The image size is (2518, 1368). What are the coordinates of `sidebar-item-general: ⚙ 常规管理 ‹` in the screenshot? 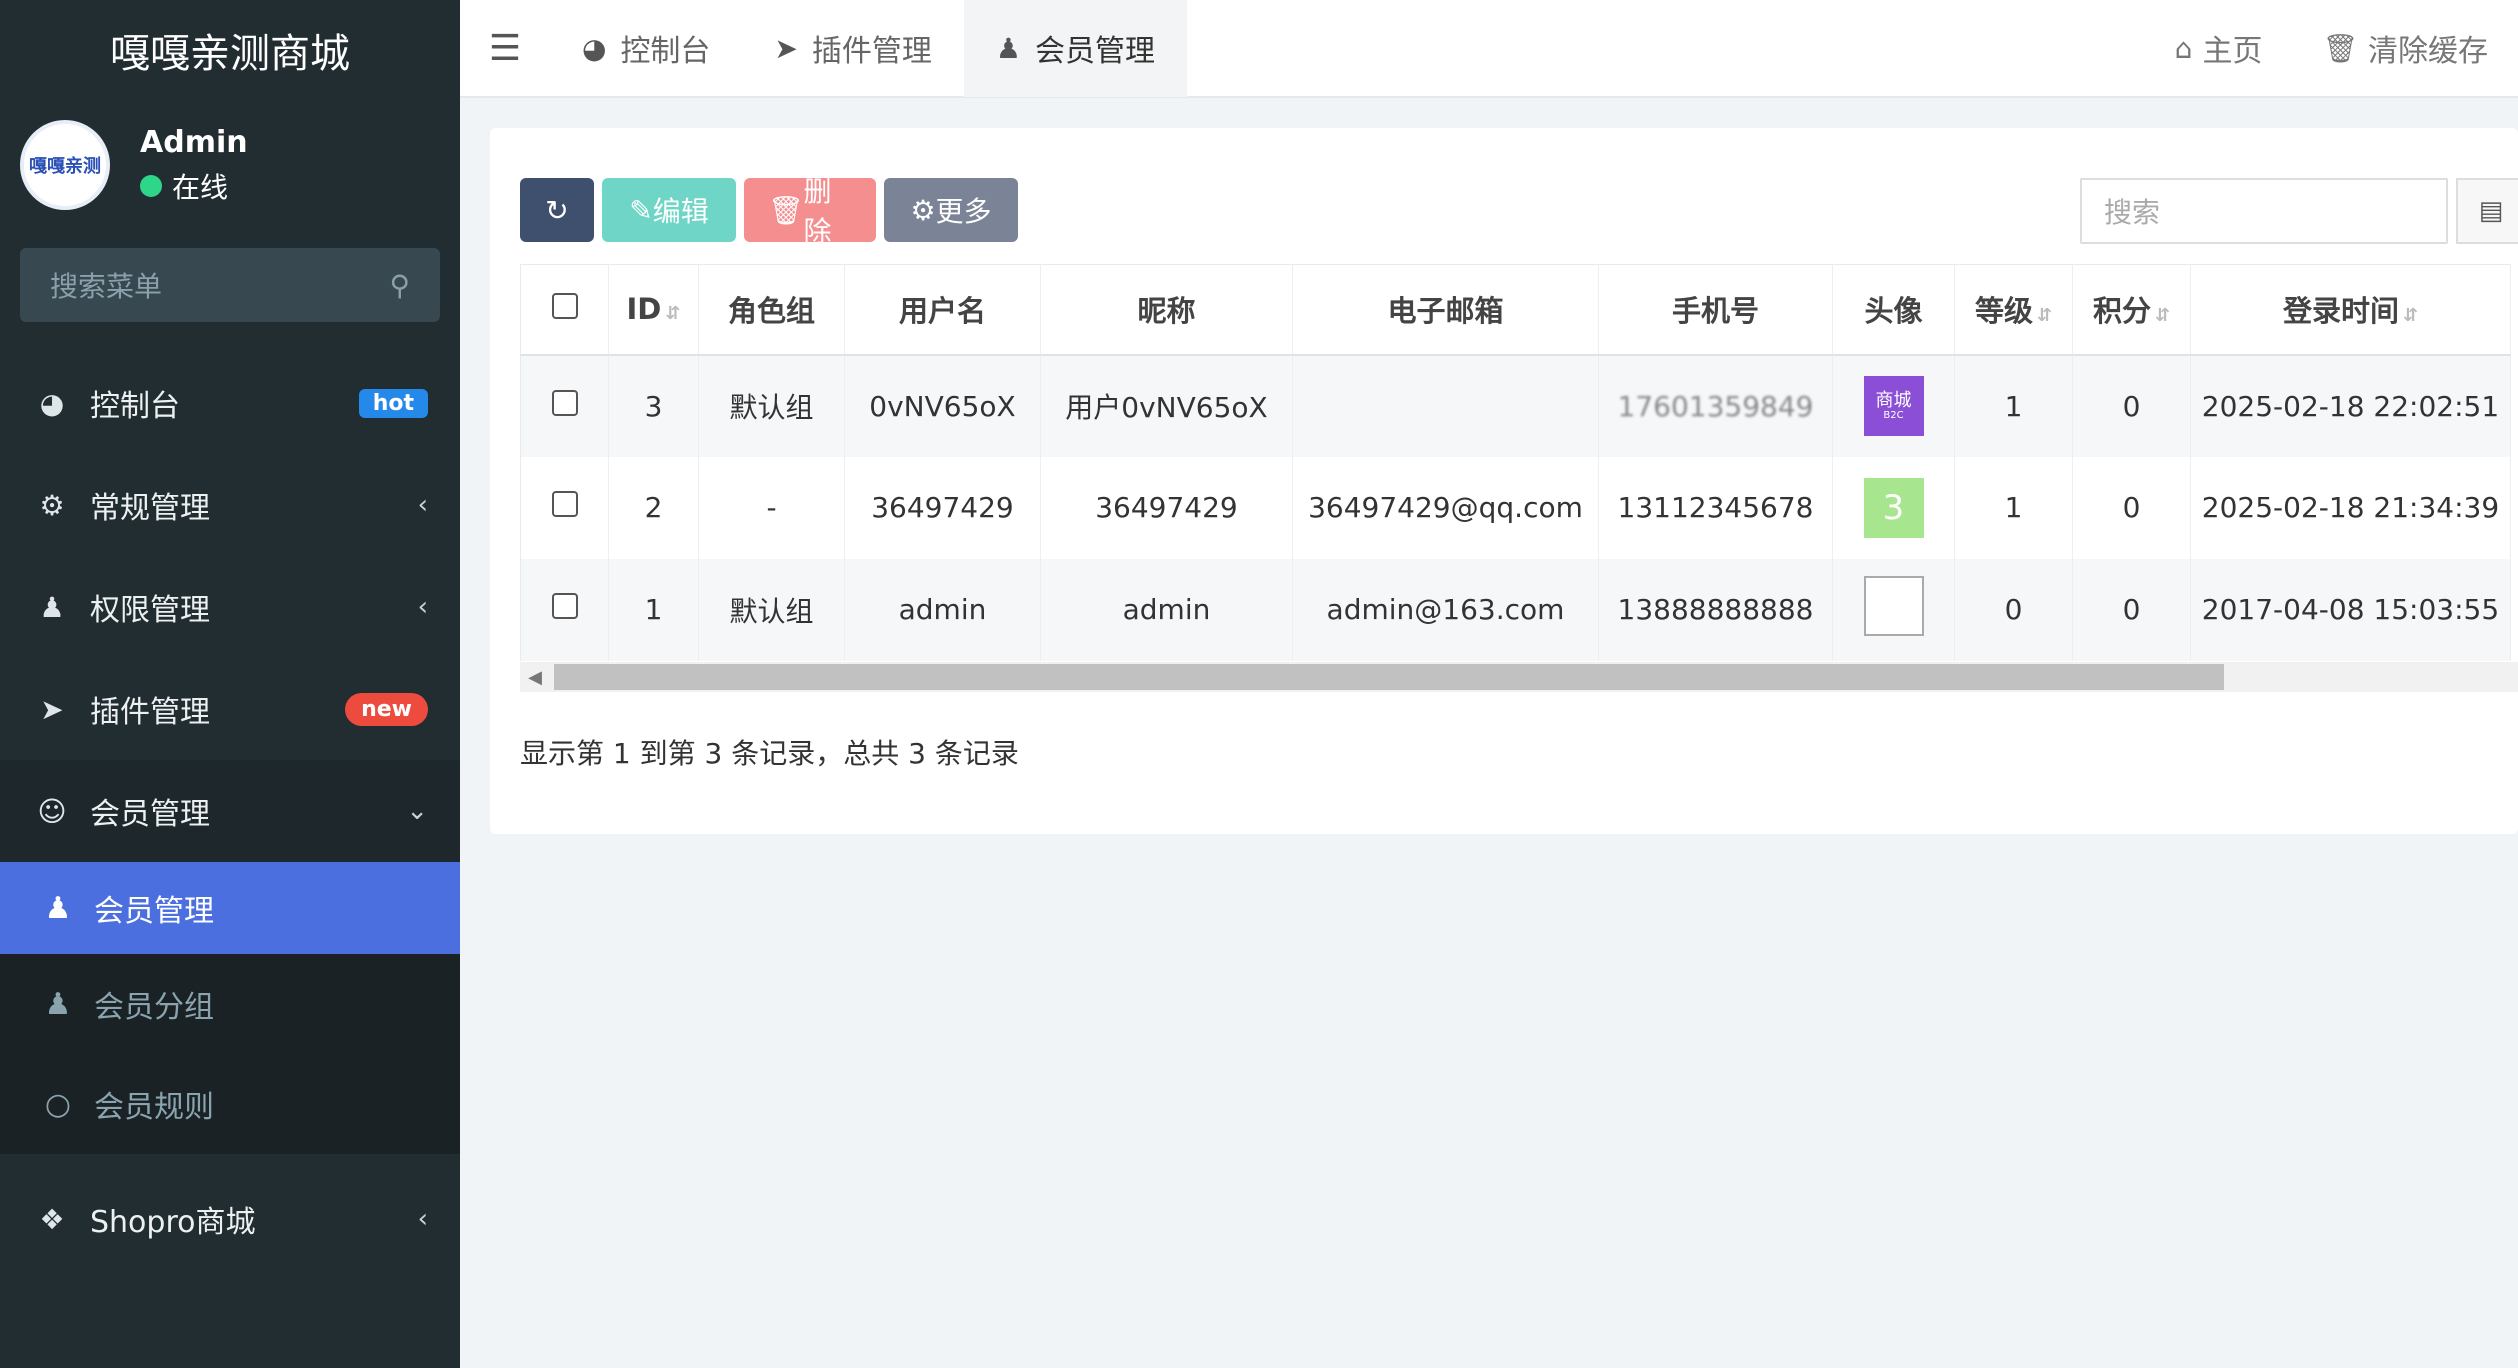 It's located at (230, 505).